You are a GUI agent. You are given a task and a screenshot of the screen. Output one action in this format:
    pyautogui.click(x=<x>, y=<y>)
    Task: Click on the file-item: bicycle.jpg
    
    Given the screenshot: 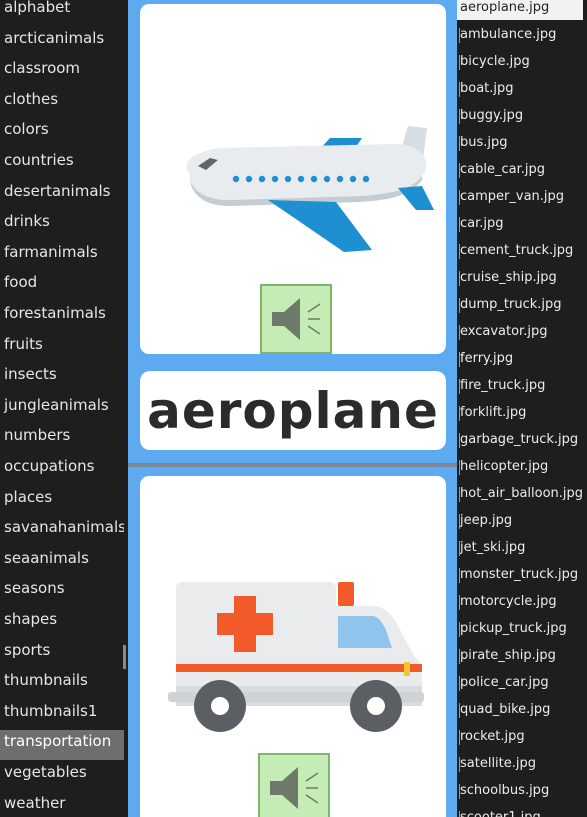 What is the action you would take?
    pyautogui.click(x=522, y=63)
    